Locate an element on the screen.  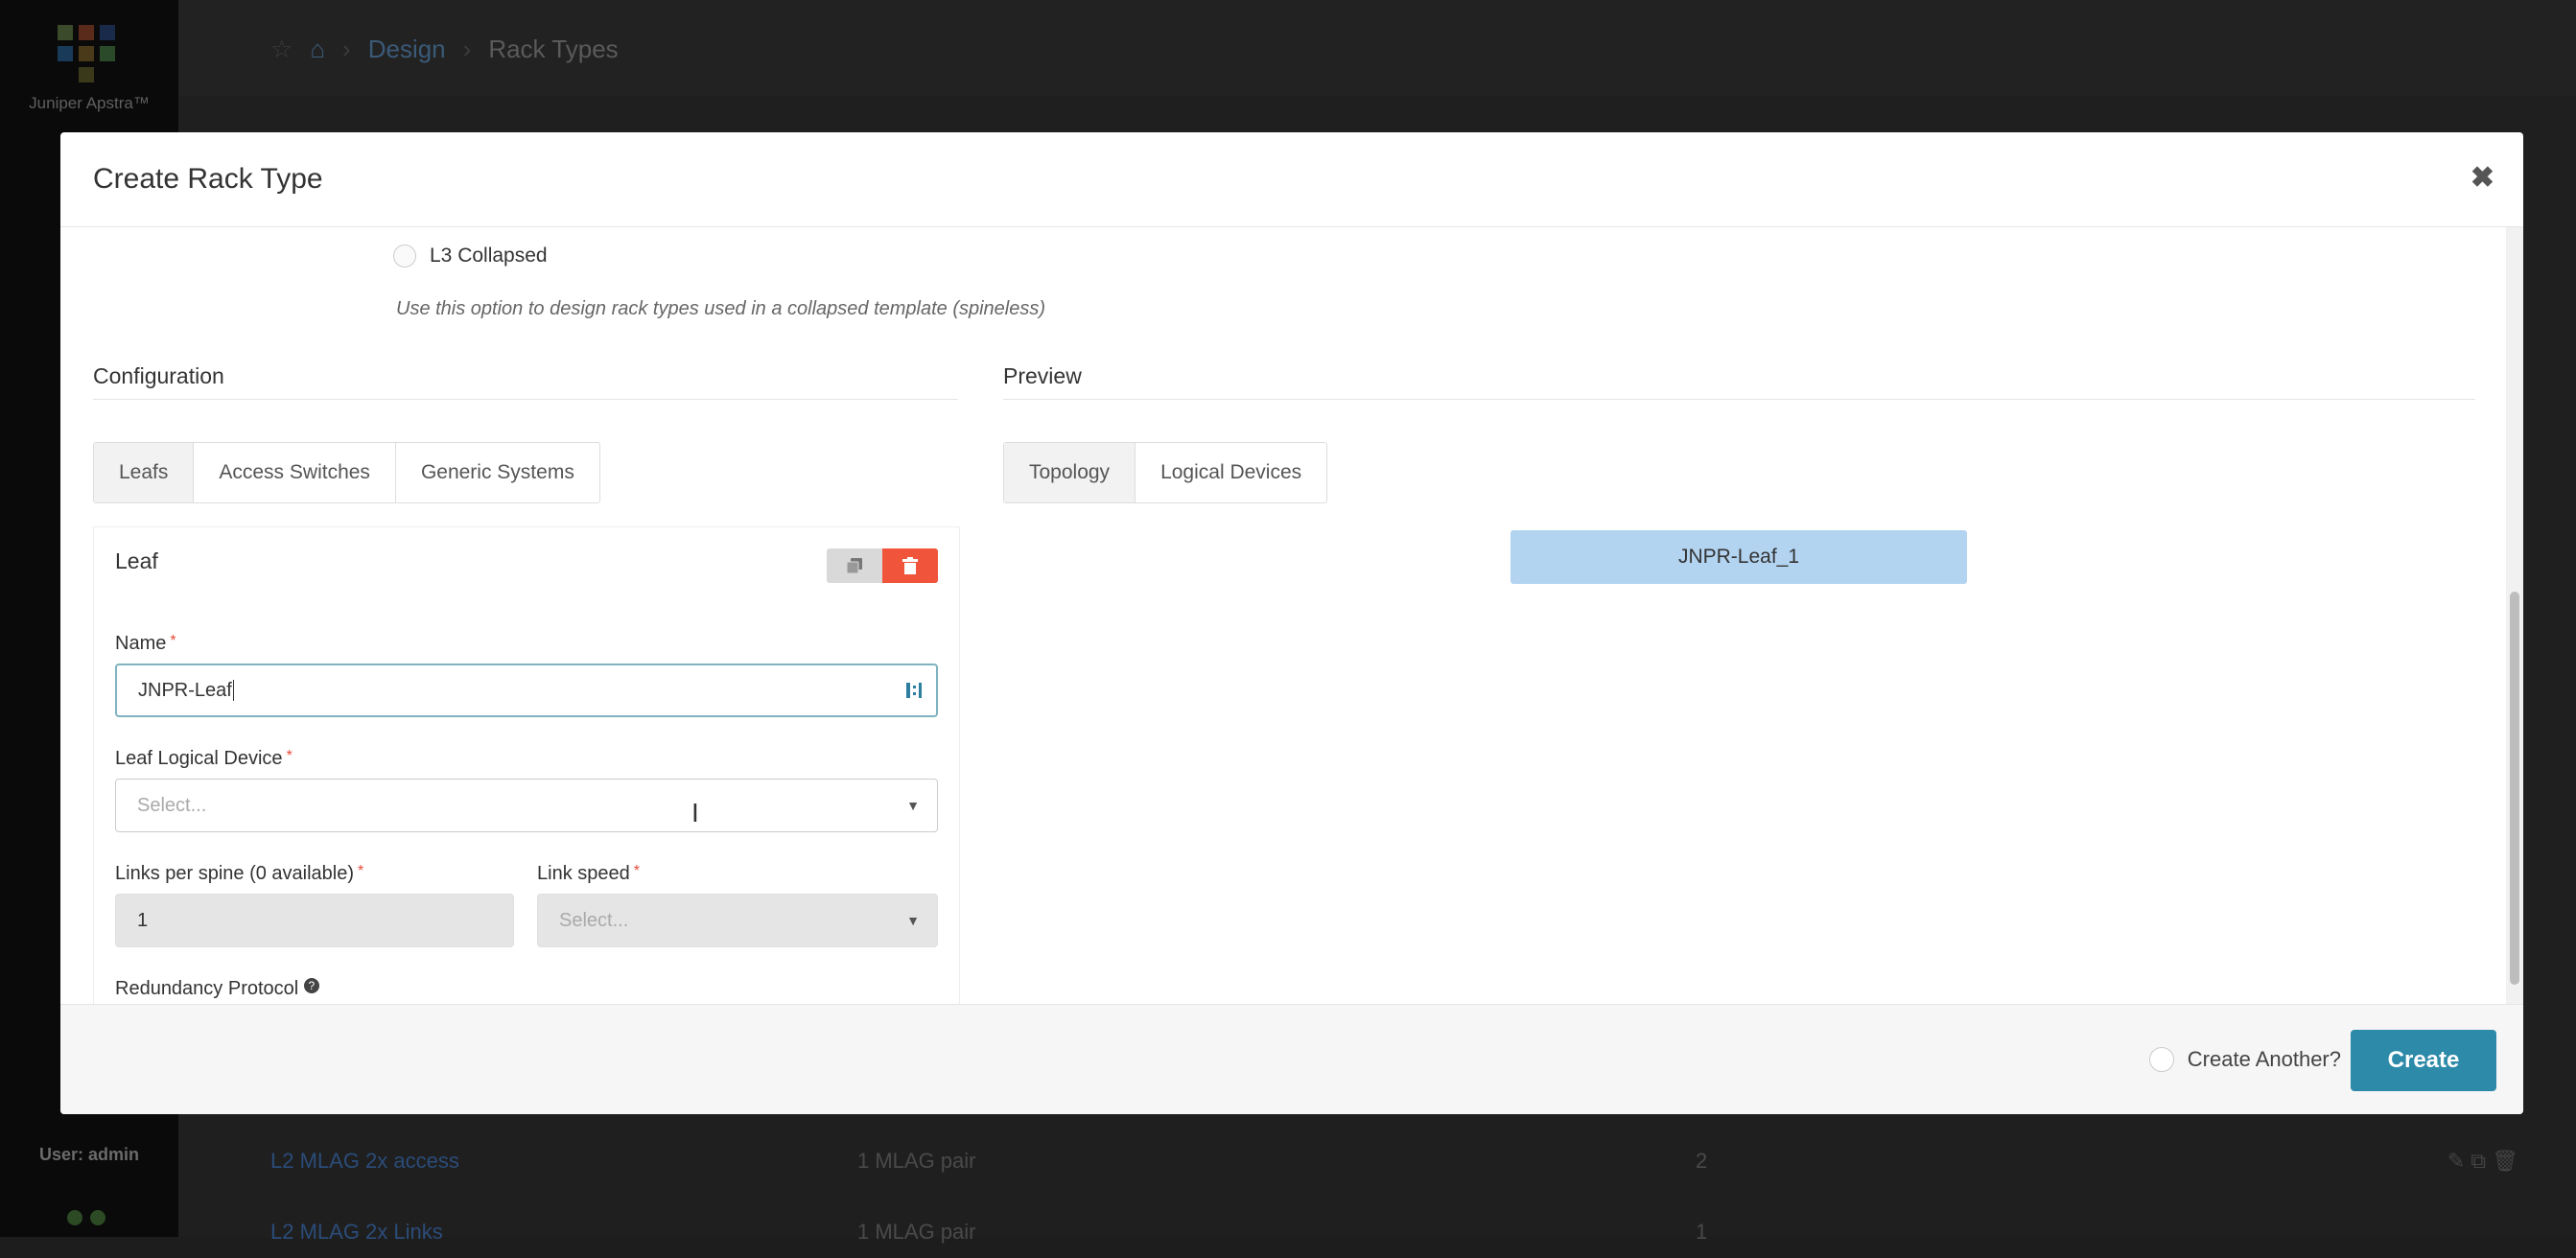
tab-access-switches: Access Switches is located at coordinates (295, 472).